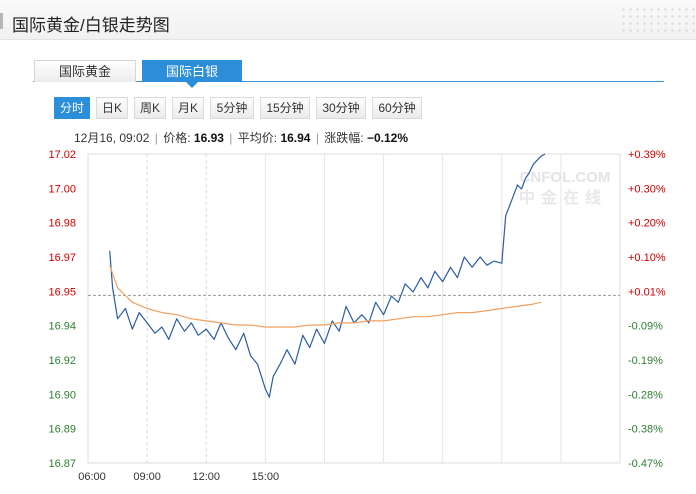 Image resolution: width=696 pixels, height=494 pixels. I want to click on average-series-line, so click(325, 296).